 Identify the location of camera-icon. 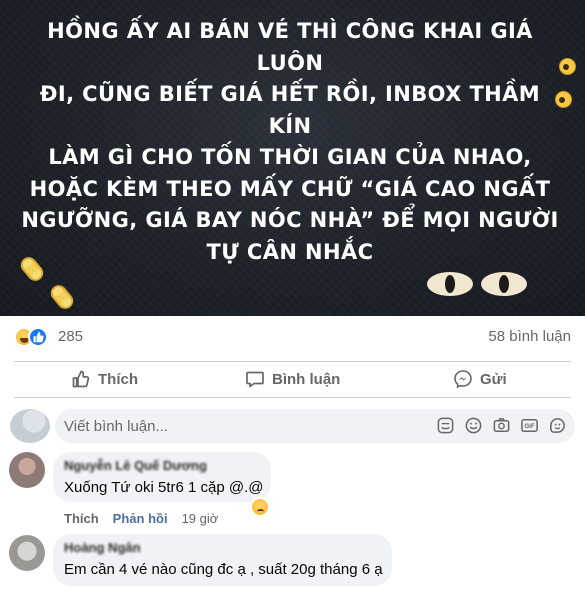
(501, 425).